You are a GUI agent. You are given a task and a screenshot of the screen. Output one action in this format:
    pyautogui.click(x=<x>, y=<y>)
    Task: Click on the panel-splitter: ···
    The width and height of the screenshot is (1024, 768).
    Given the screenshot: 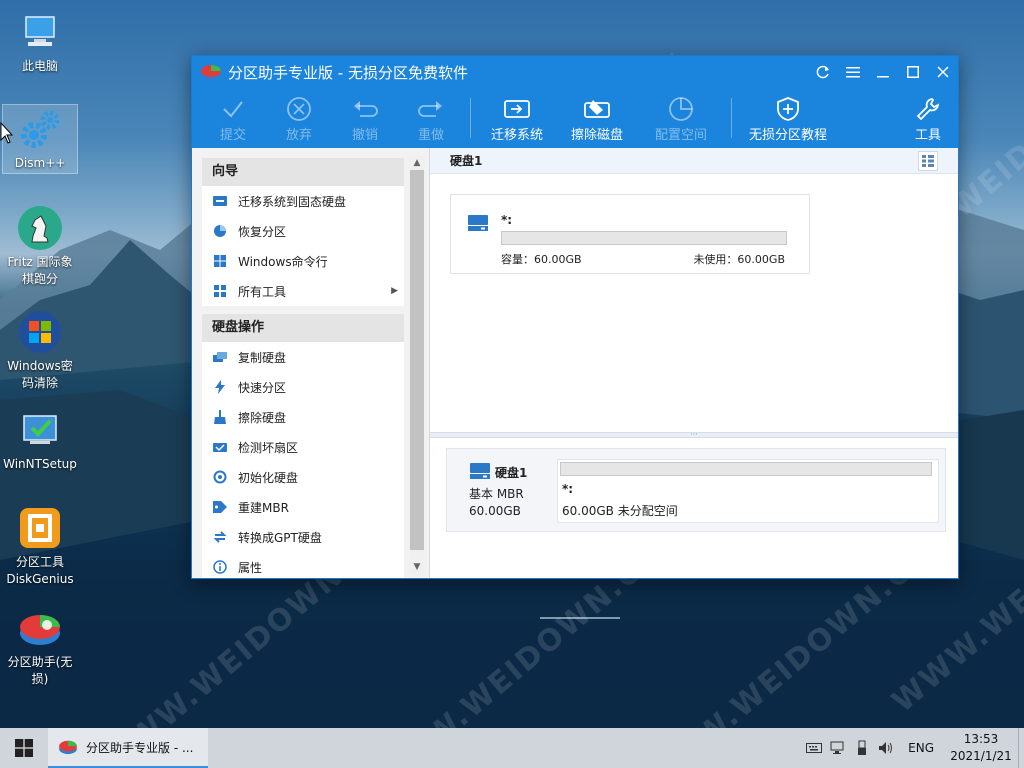 What is the action you would take?
    pyautogui.click(x=694, y=435)
    